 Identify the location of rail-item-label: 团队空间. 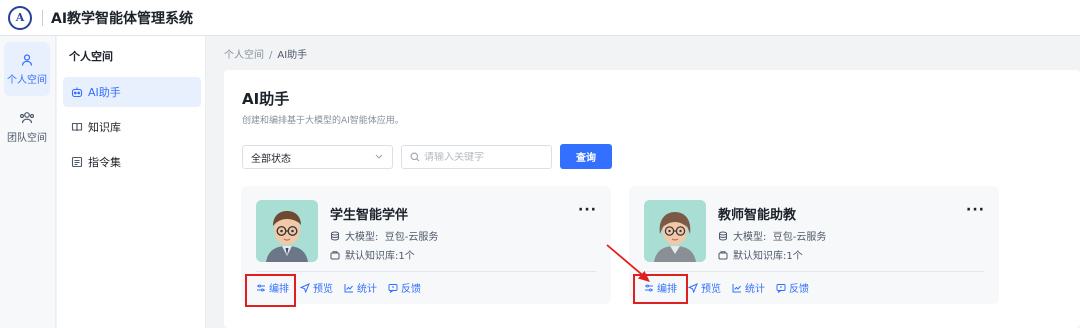
(27, 138).